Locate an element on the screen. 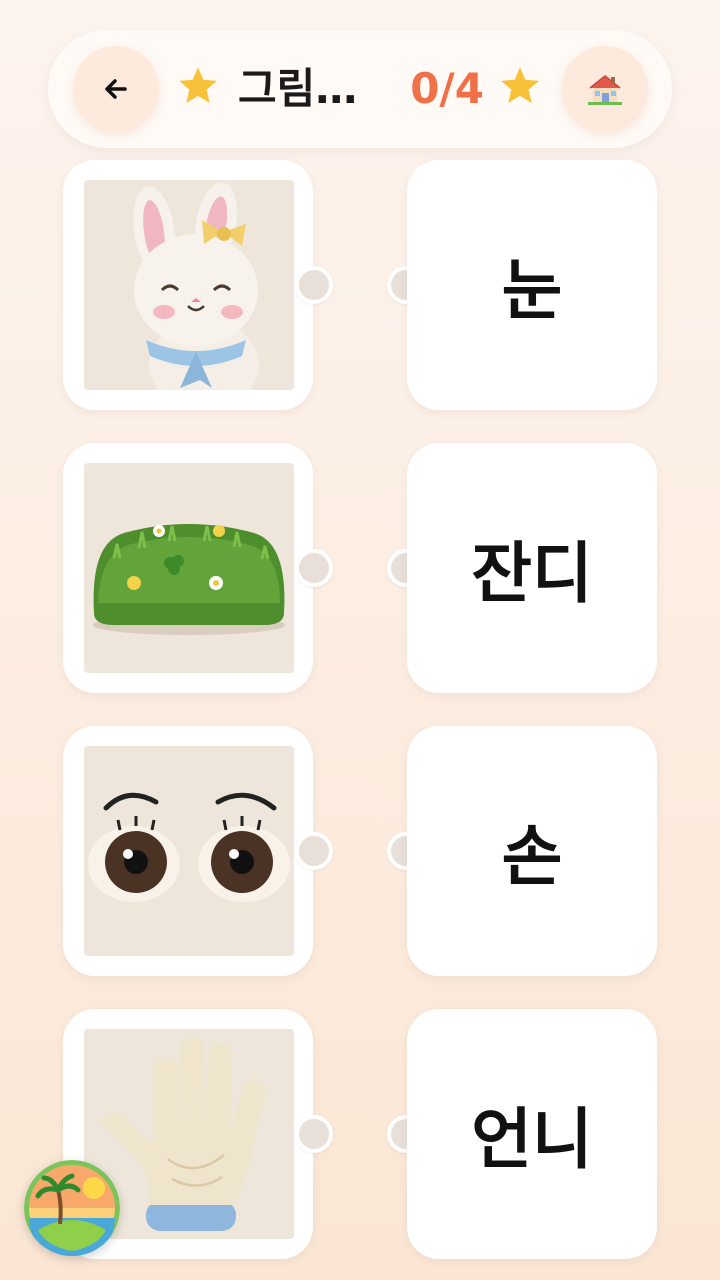  arrow-left-icon is located at coordinates (116, 89).